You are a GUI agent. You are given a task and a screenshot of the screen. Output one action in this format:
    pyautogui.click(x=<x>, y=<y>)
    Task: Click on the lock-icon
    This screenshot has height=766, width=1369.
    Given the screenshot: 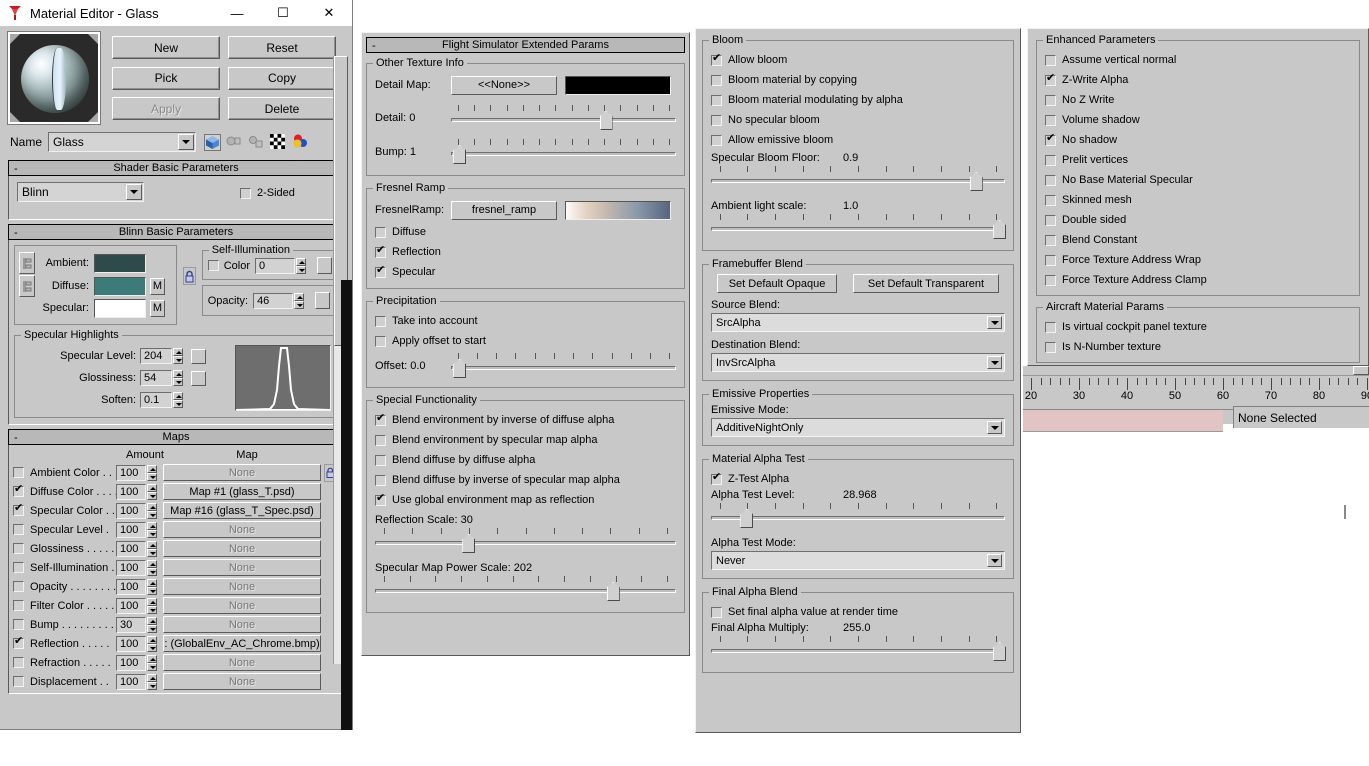 What is the action you would take?
    pyautogui.click(x=189, y=276)
    